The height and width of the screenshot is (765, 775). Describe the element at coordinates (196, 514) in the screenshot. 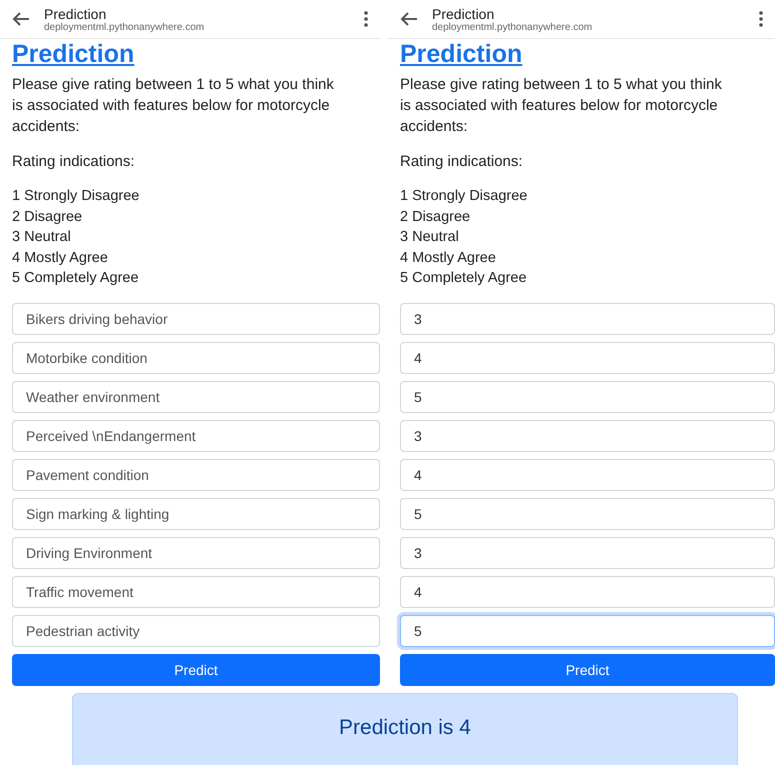

I see `rating-input: Sign marking & lighting` at that location.